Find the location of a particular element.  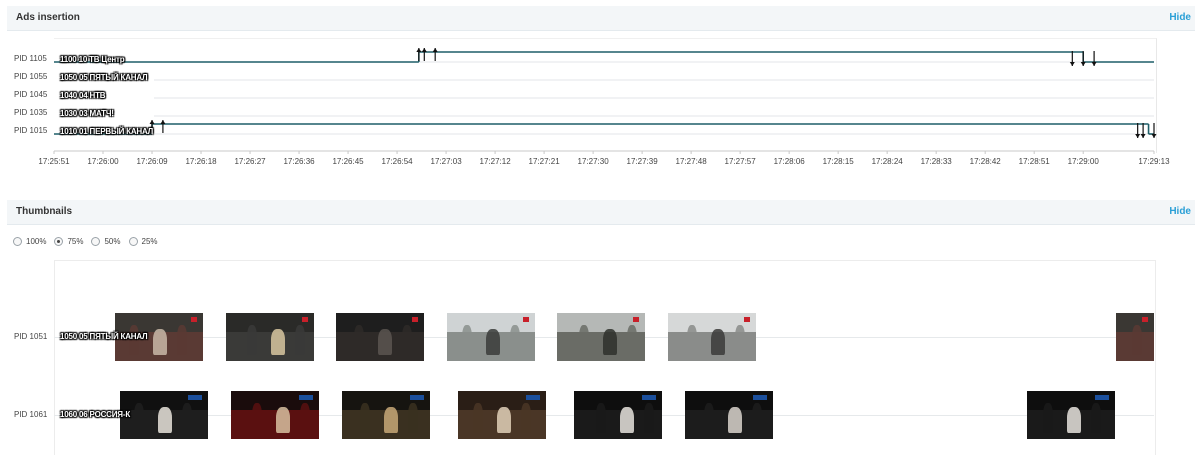

size-option-label: 25% is located at coordinates (149, 241).